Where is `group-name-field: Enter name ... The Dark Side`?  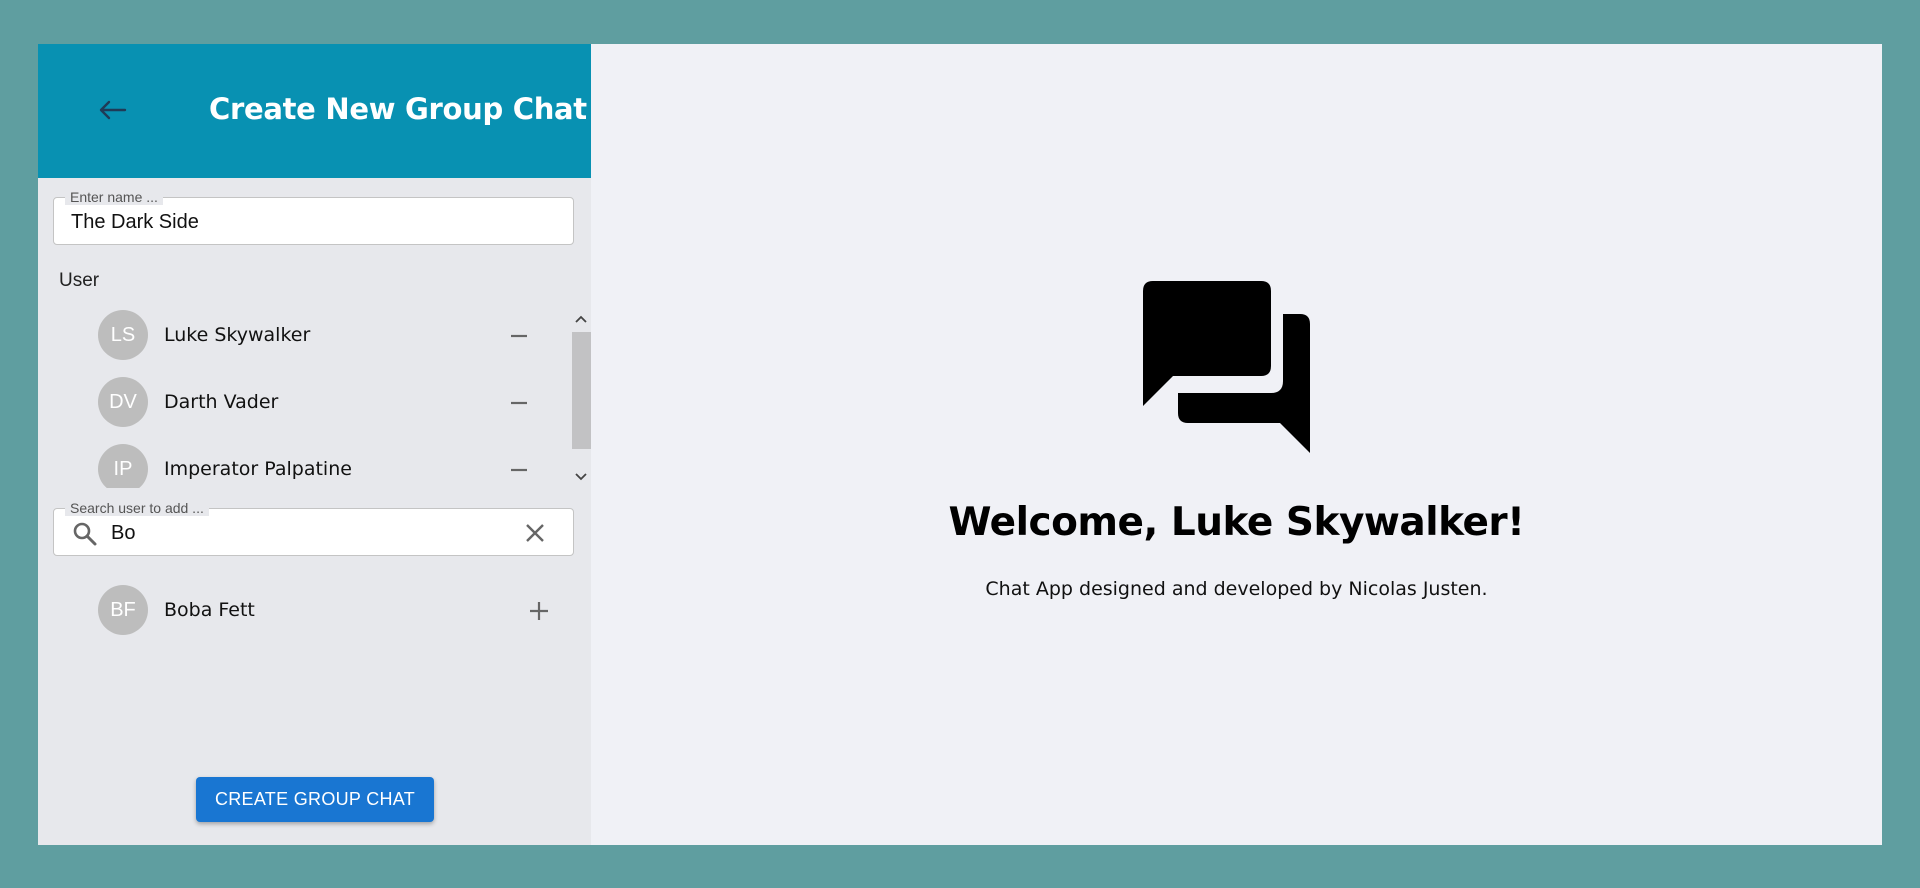
group-name-field: Enter name ... The Dark Side is located at coordinates (313, 217).